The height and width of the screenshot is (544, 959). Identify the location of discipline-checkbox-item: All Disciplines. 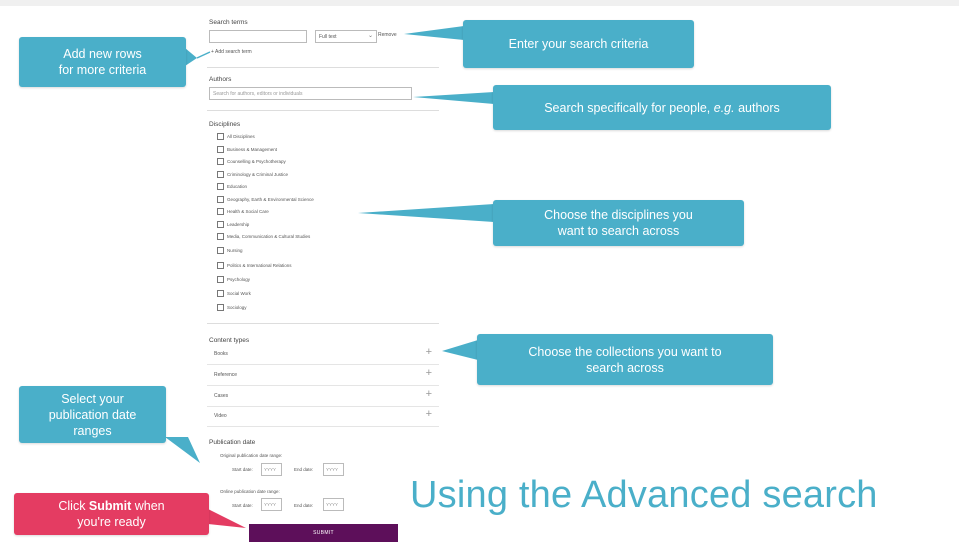
(236, 136).